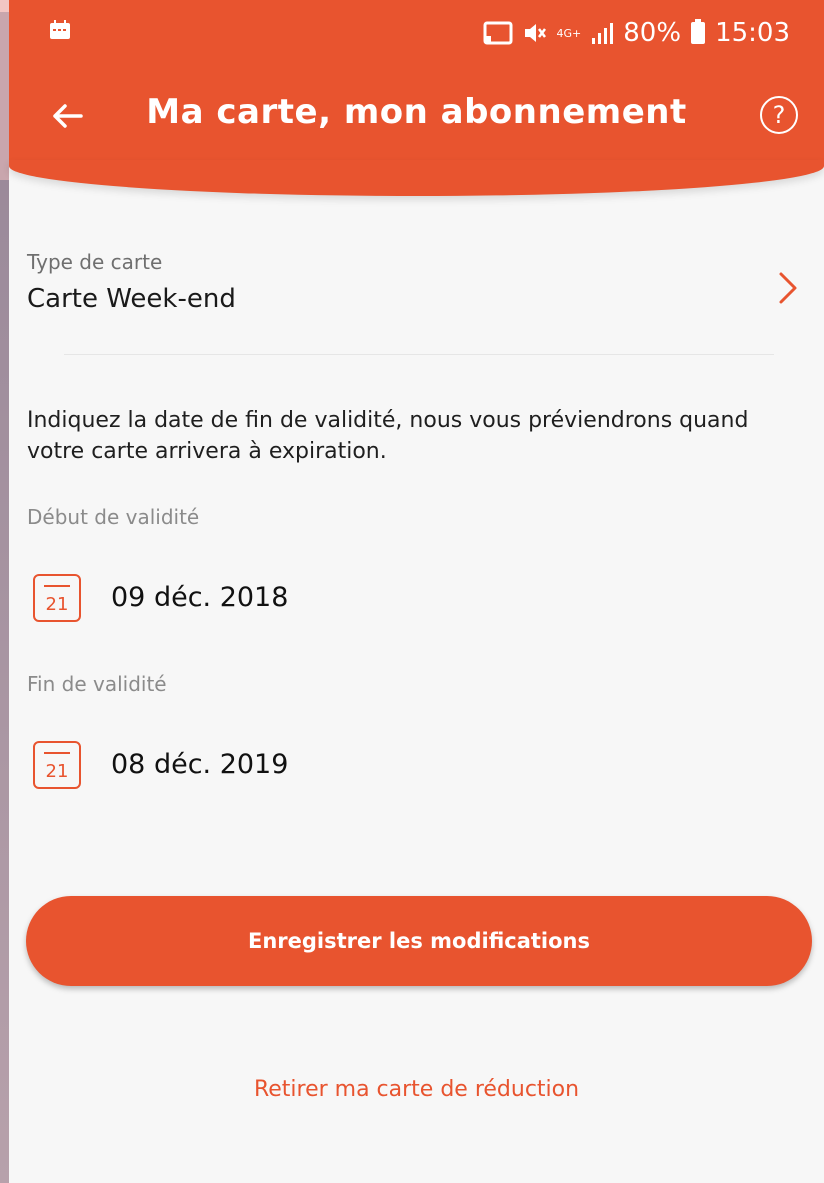 The image size is (824, 1183). What do you see at coordinates (200, 597) in the screenshot?
I see `start-date-value: 09 déc. 2018` at bounding box center [200, 597].